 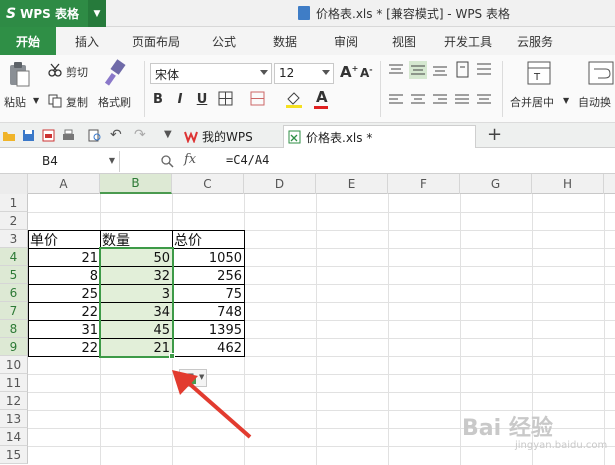 What do you see at coordinates (55, 101) in the screenshot?
I see `copy-icon` at bounding box center [55, 101].